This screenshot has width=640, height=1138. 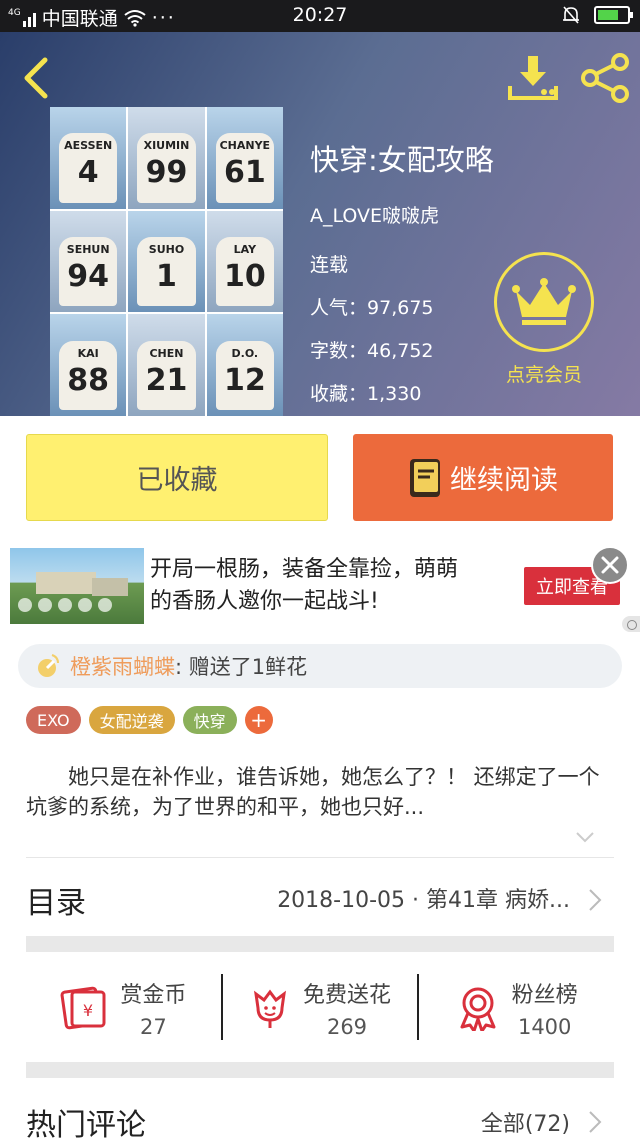 What do you see at coordinates (36, 78) in the screenshot?
I see `back-arrow-icon` at bounding box center [36, 78].